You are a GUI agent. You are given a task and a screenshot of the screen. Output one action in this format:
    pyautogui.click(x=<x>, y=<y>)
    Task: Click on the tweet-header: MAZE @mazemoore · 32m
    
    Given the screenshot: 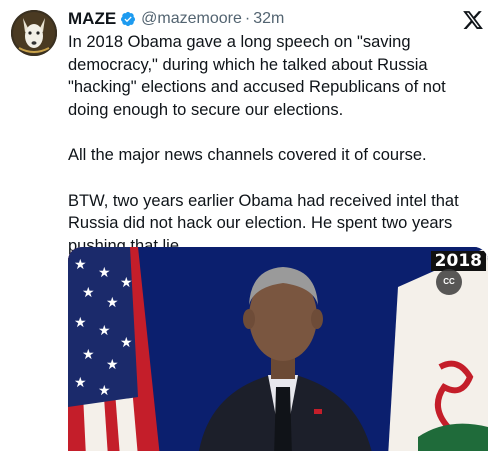 What is the action you would take?
    pyautogui.click(x=176, y=19)
    